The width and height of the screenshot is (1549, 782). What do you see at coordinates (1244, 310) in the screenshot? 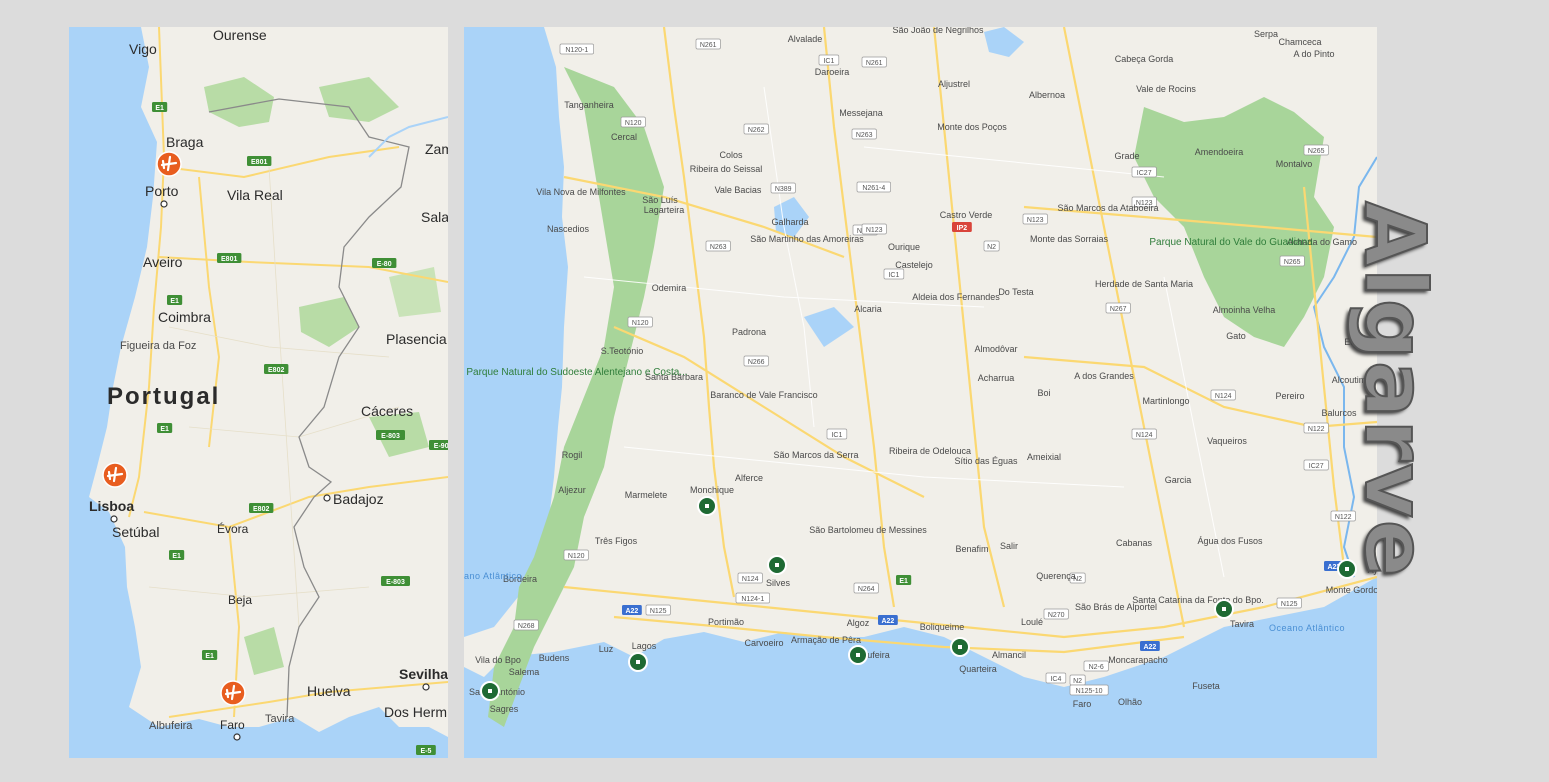
I see `town-label: Almoinha Velha` at bounding box center [1244, 310].